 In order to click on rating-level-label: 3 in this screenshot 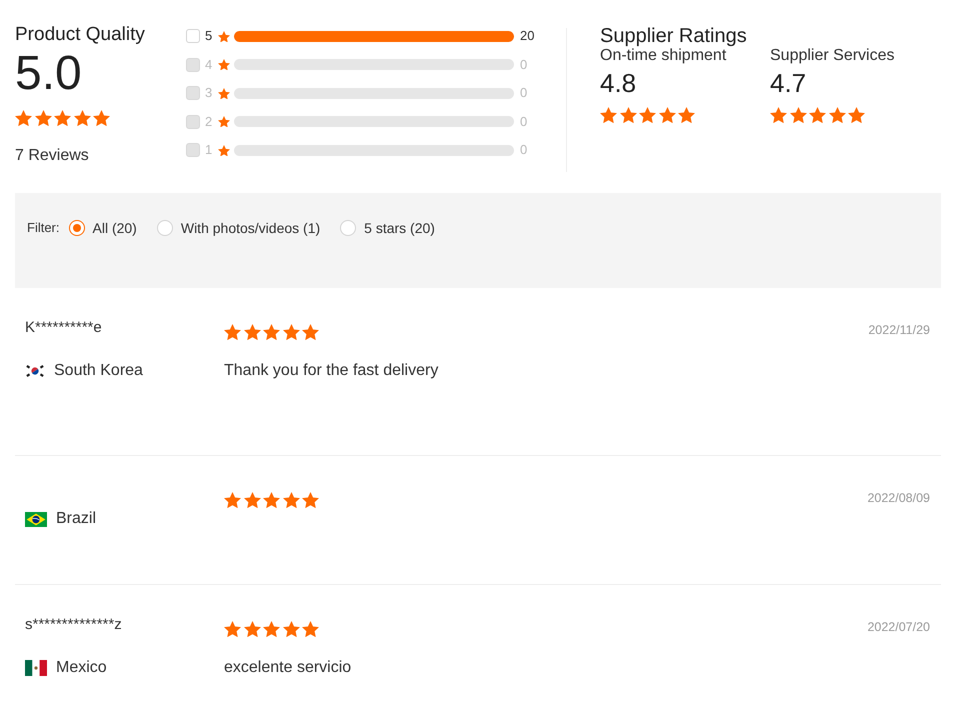, I will do `click(209, 93)`.